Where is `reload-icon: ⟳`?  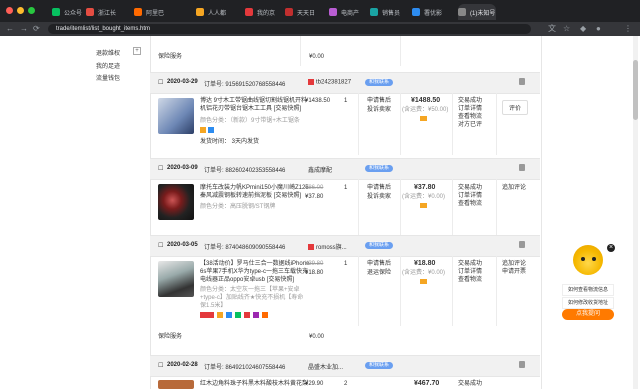
reload-icon: ⟳ is located at coordinates (36, 29).